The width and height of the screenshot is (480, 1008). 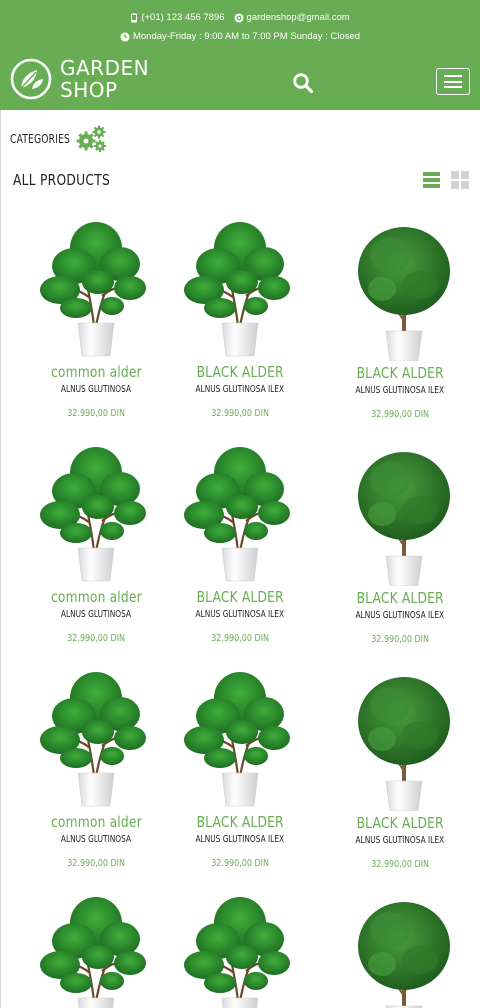 What do you see at coordinates (303, 83) in the screenshot?
I see `search-icon` at bounding box center [303, 83].